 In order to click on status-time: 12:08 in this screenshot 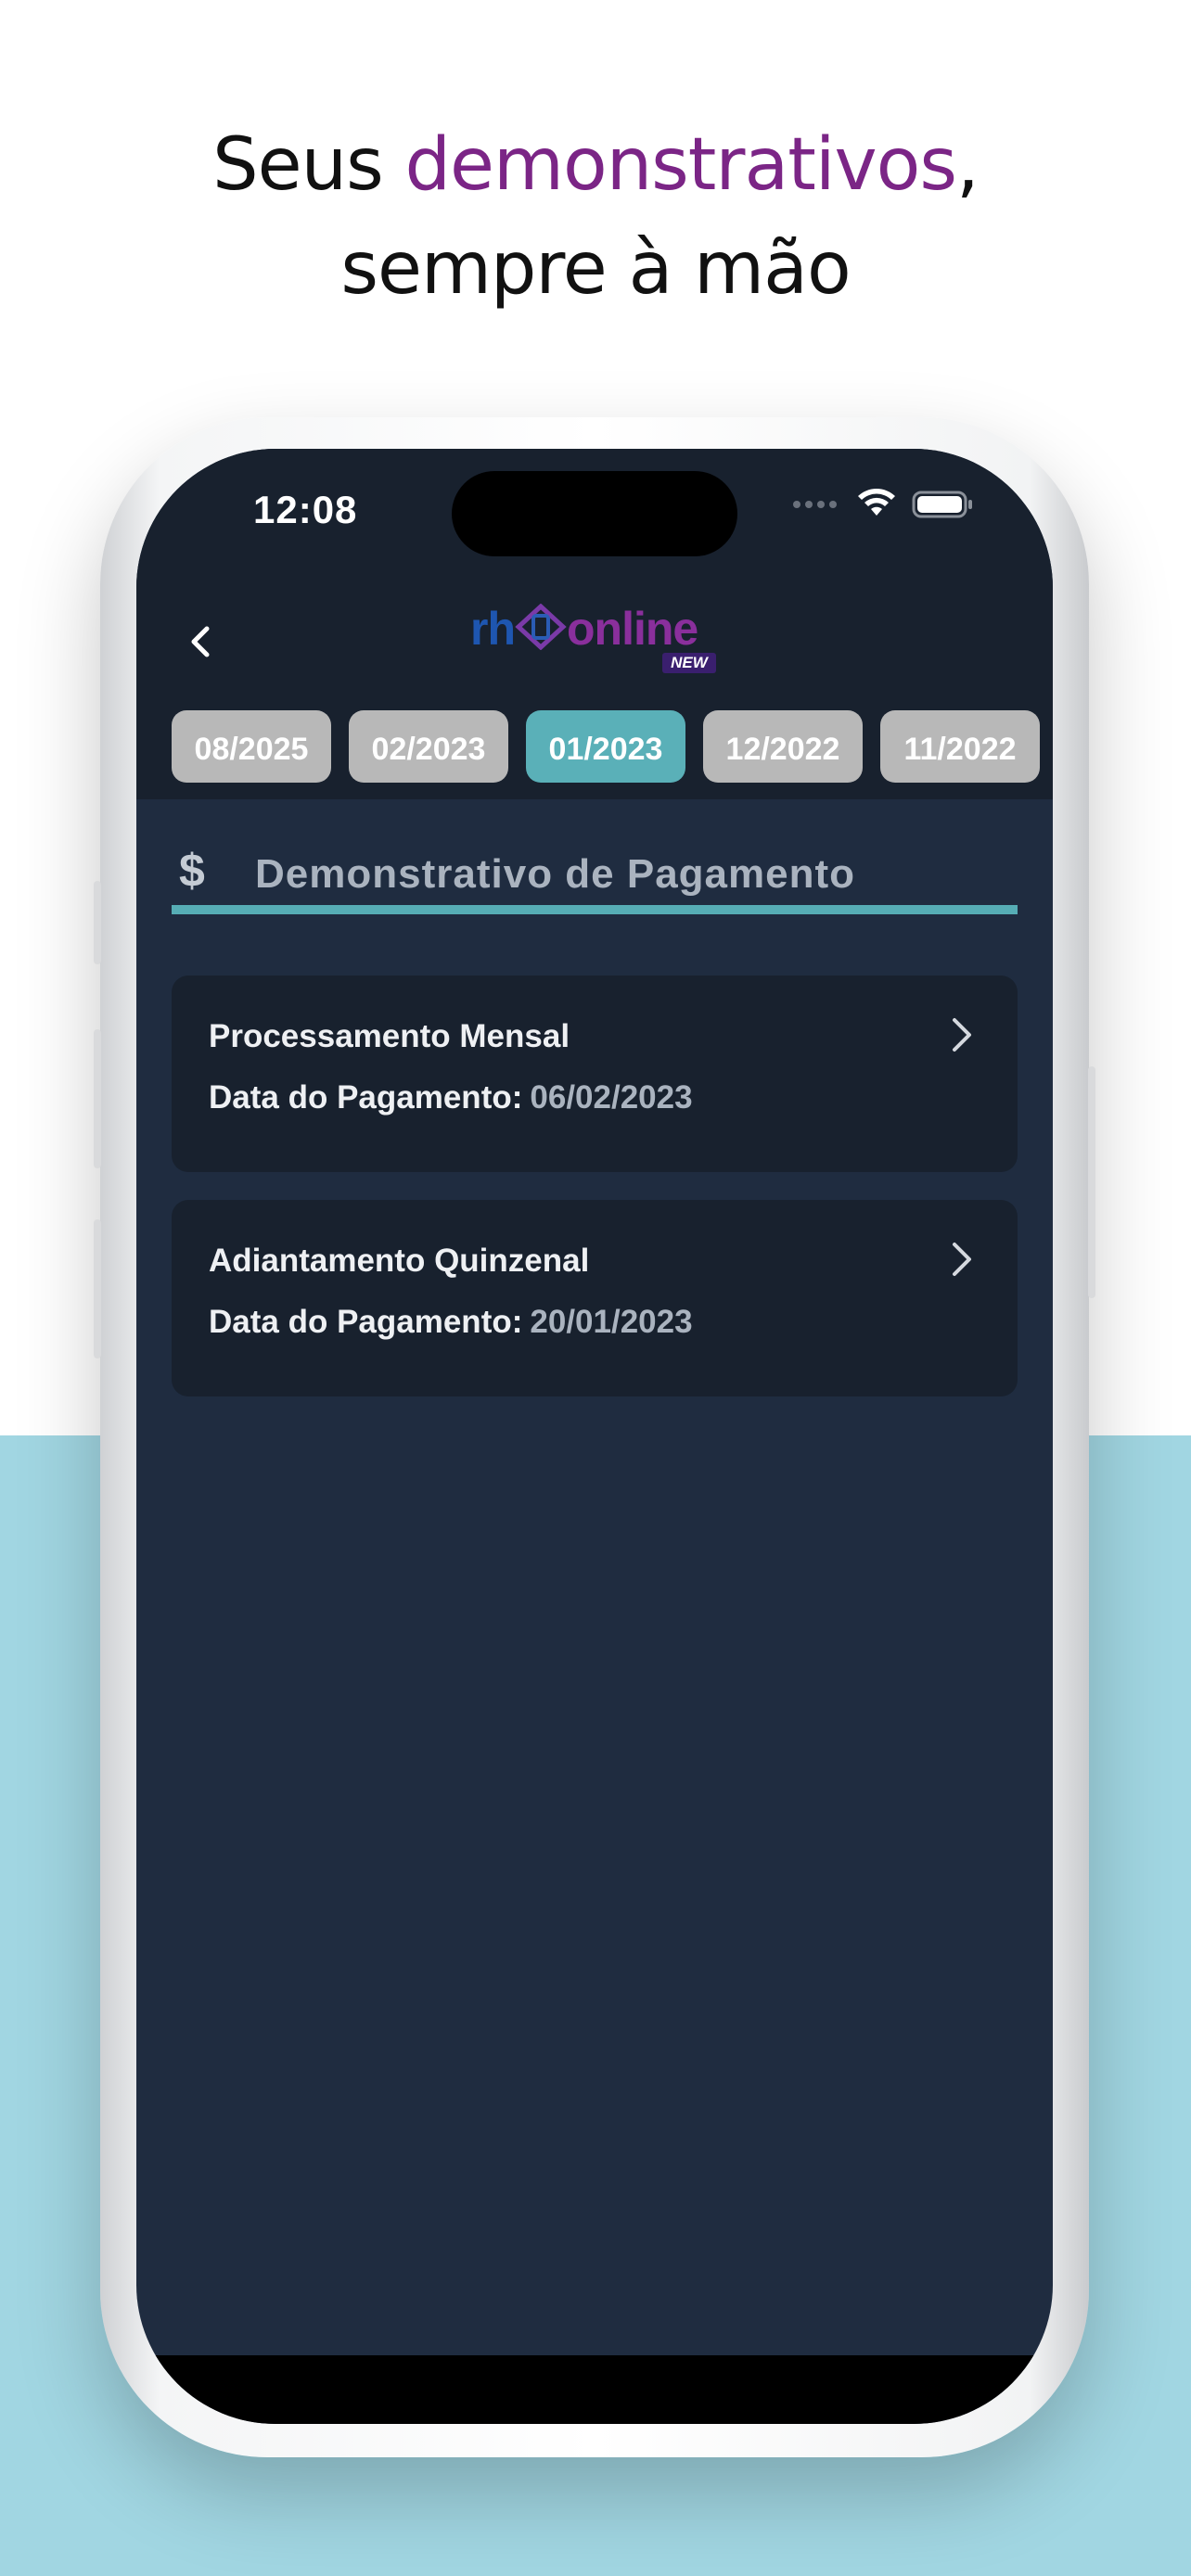, I will do `click(305, 509)`.